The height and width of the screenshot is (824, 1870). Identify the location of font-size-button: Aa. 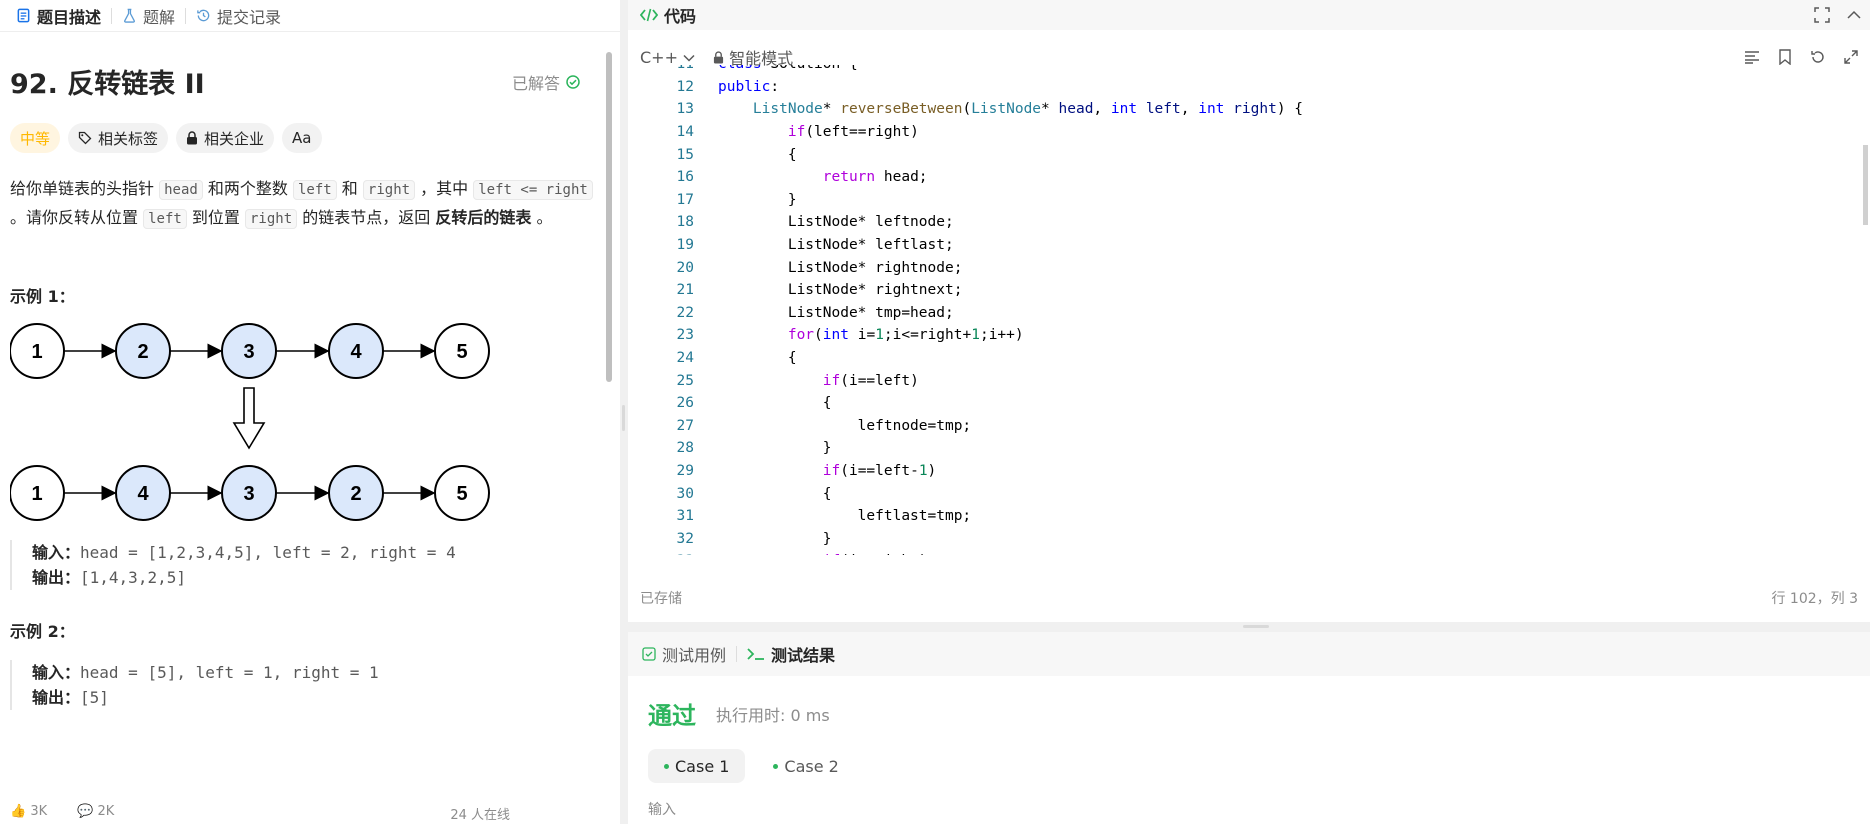
(302, 138).